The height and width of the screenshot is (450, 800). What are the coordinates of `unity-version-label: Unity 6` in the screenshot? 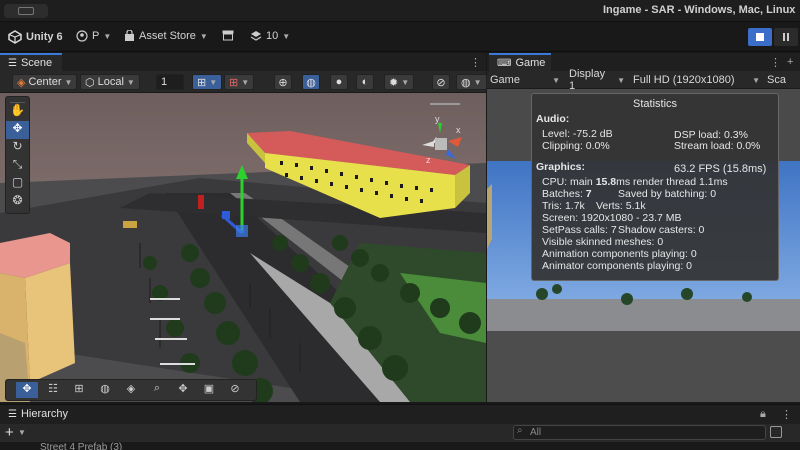 It's located at (44, 37).